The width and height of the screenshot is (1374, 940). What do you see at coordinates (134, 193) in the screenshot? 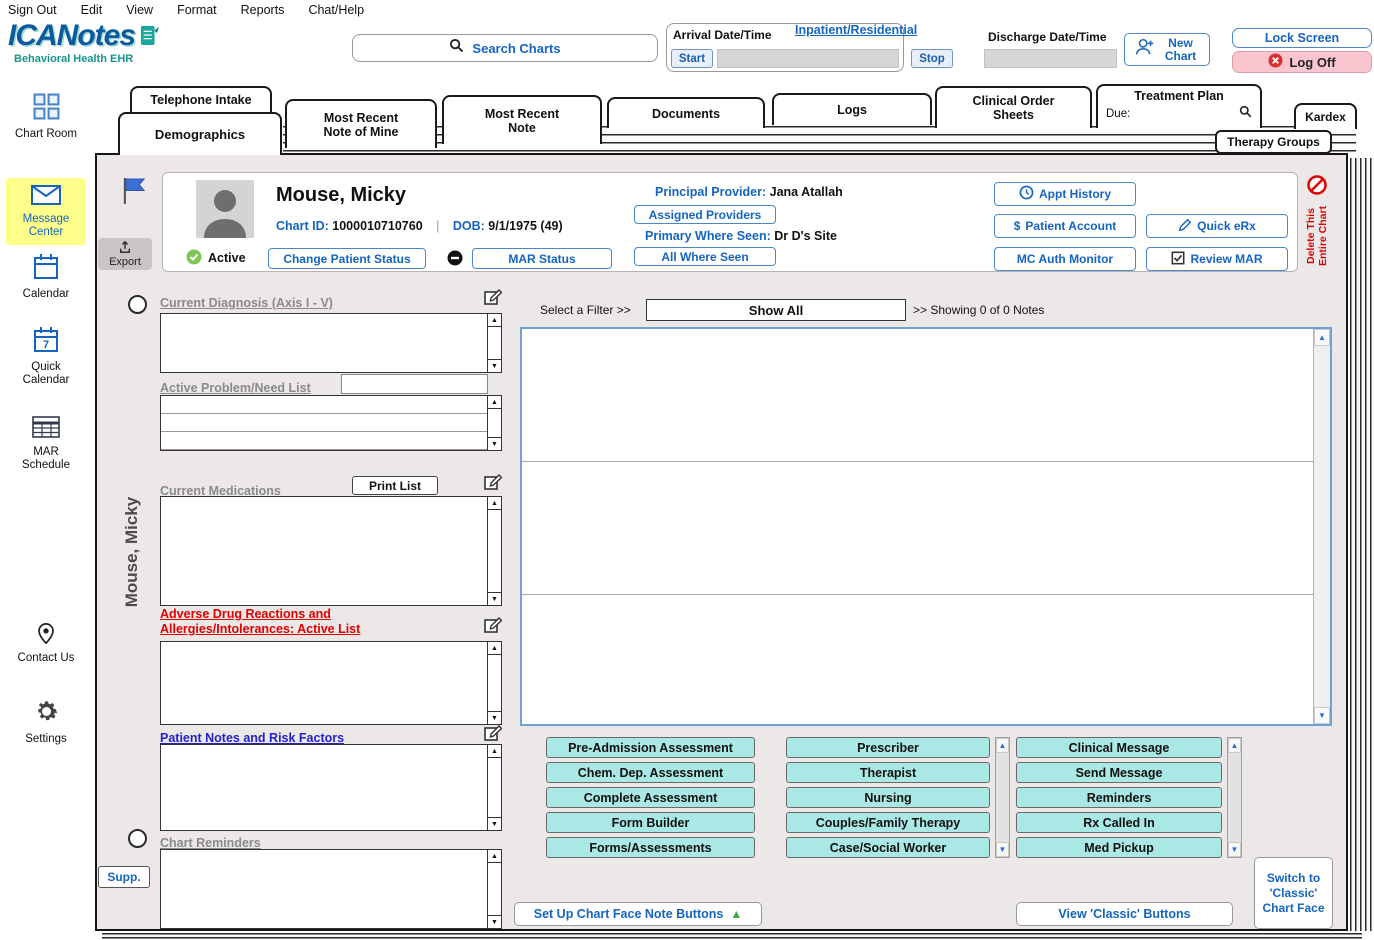
I see `flag-icon` at bounding box center [134, 193].